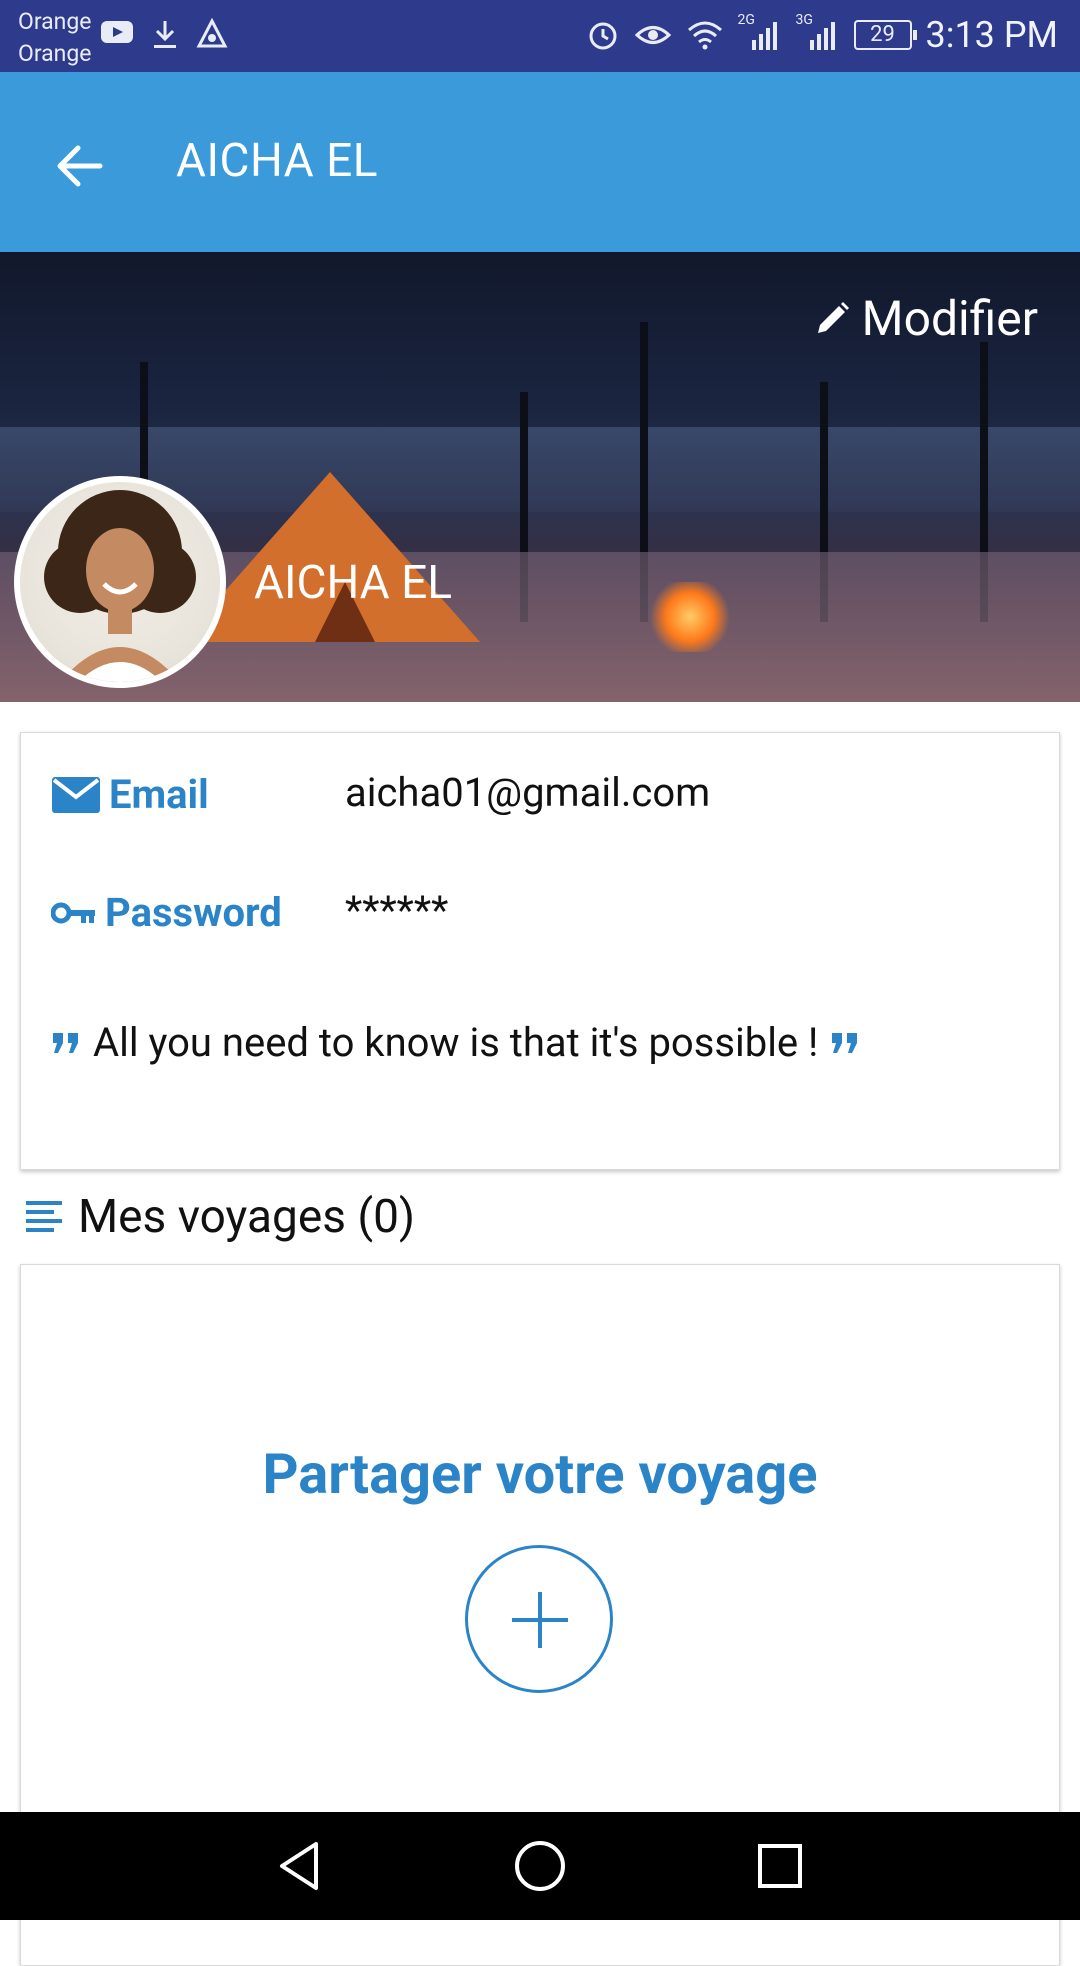 Image resolution: width=1080 pixels, height=1966 pixels. What do you see at coordinates (540, 1474) in the screenshot?
I see `share-trip-title: Partager votre voyage` at bounding box center [540, 1474].